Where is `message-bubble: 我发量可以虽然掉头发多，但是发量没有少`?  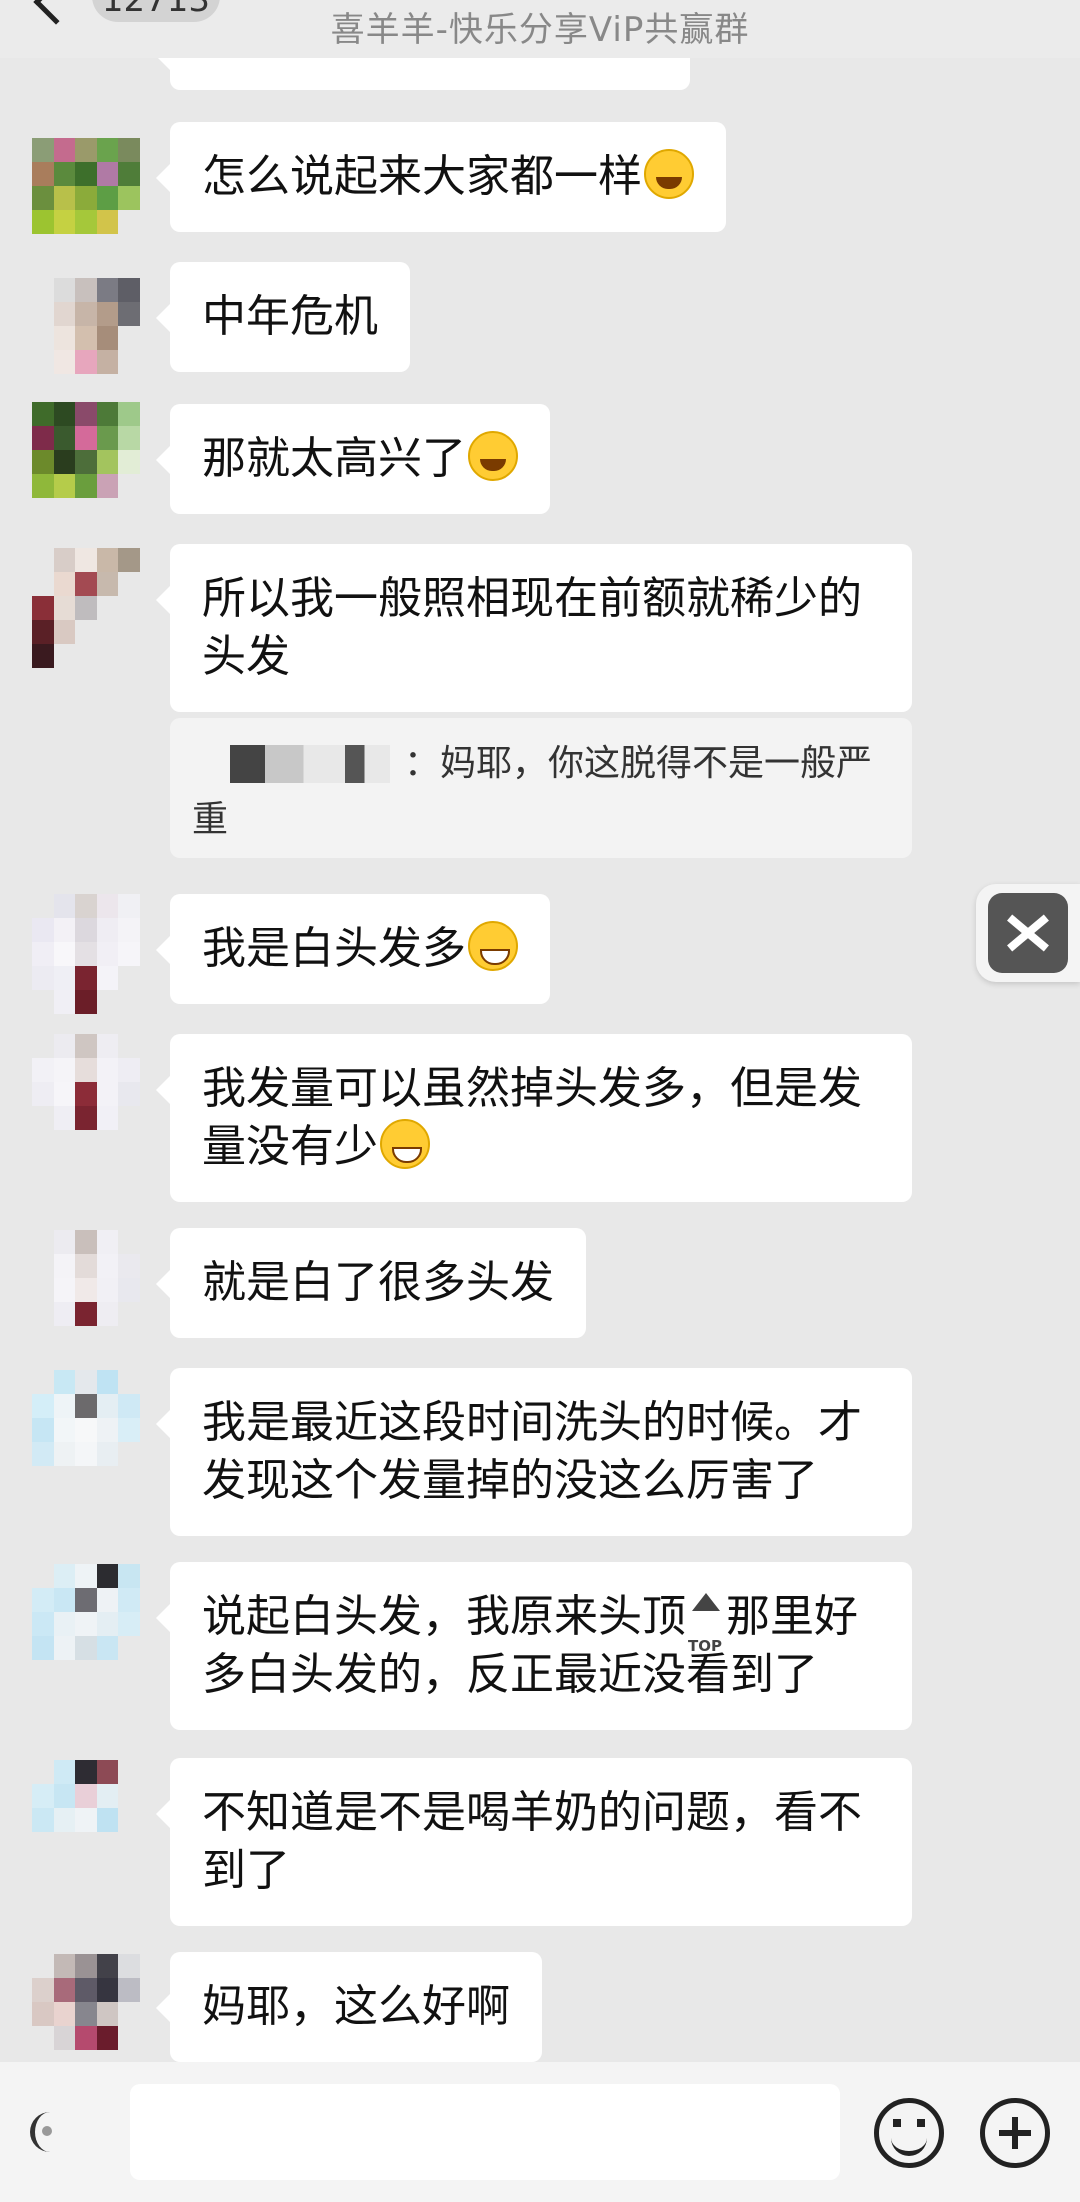
message-bubble: 我发量可以虽然掉头发多，但是发量没有少 is located at coordinates (534, 1118).